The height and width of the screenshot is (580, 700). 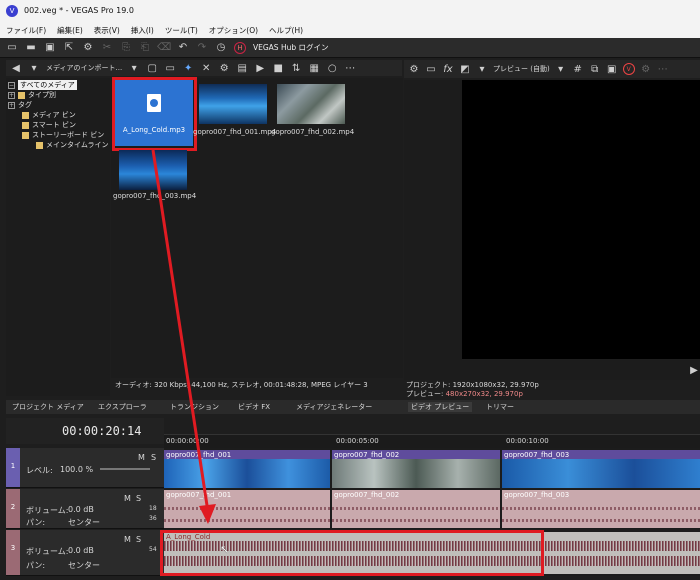 What do you see at coordinates (416, 469) in the screenshot?
I see `video-clip-002: gopro007_fhd_002` at bounding box center [416, 469].